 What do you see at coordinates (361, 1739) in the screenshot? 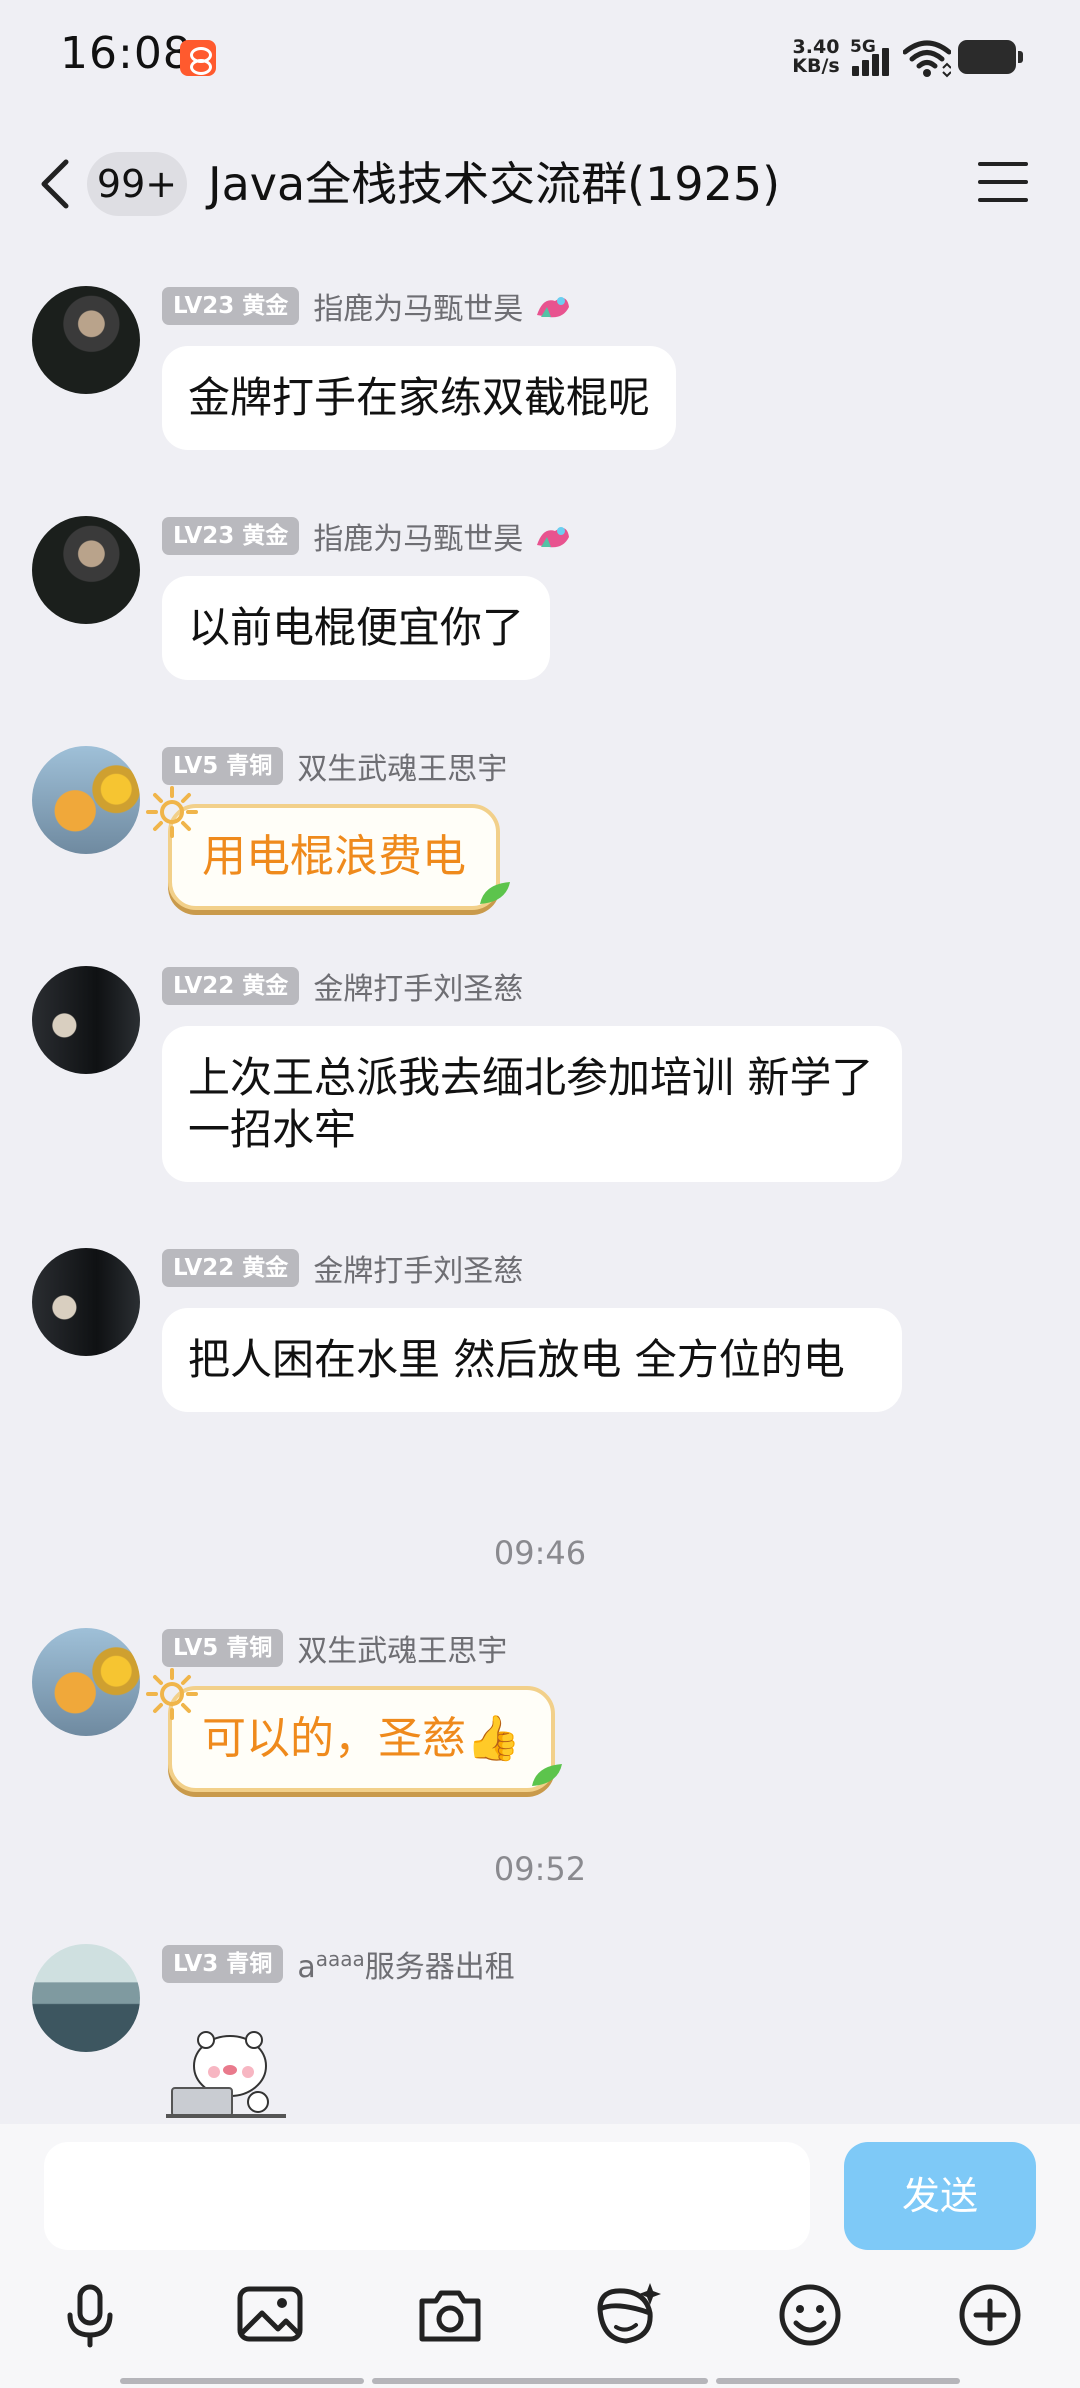
I see `message-bubble: 可以的，圣慈👍` at bounding box center [361, 1739].